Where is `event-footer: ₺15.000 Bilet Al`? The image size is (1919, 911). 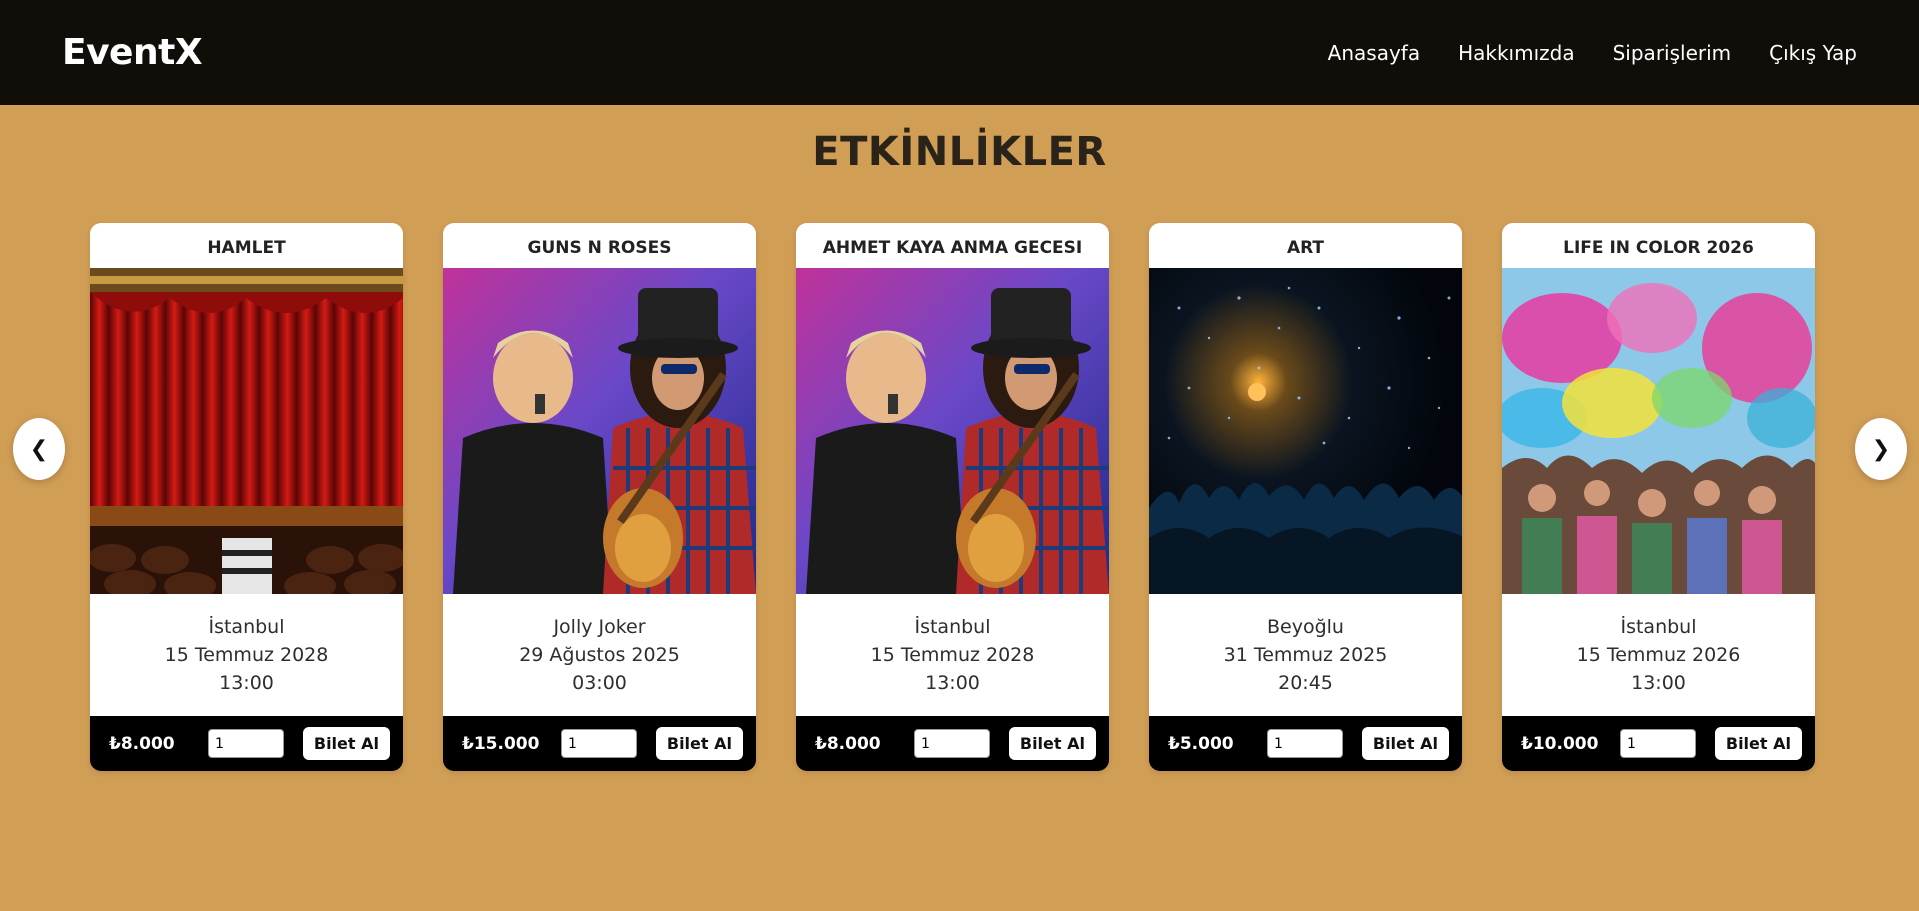
event-footer: ₺15.000 Bilet Al is located at coordinates (599, 743).